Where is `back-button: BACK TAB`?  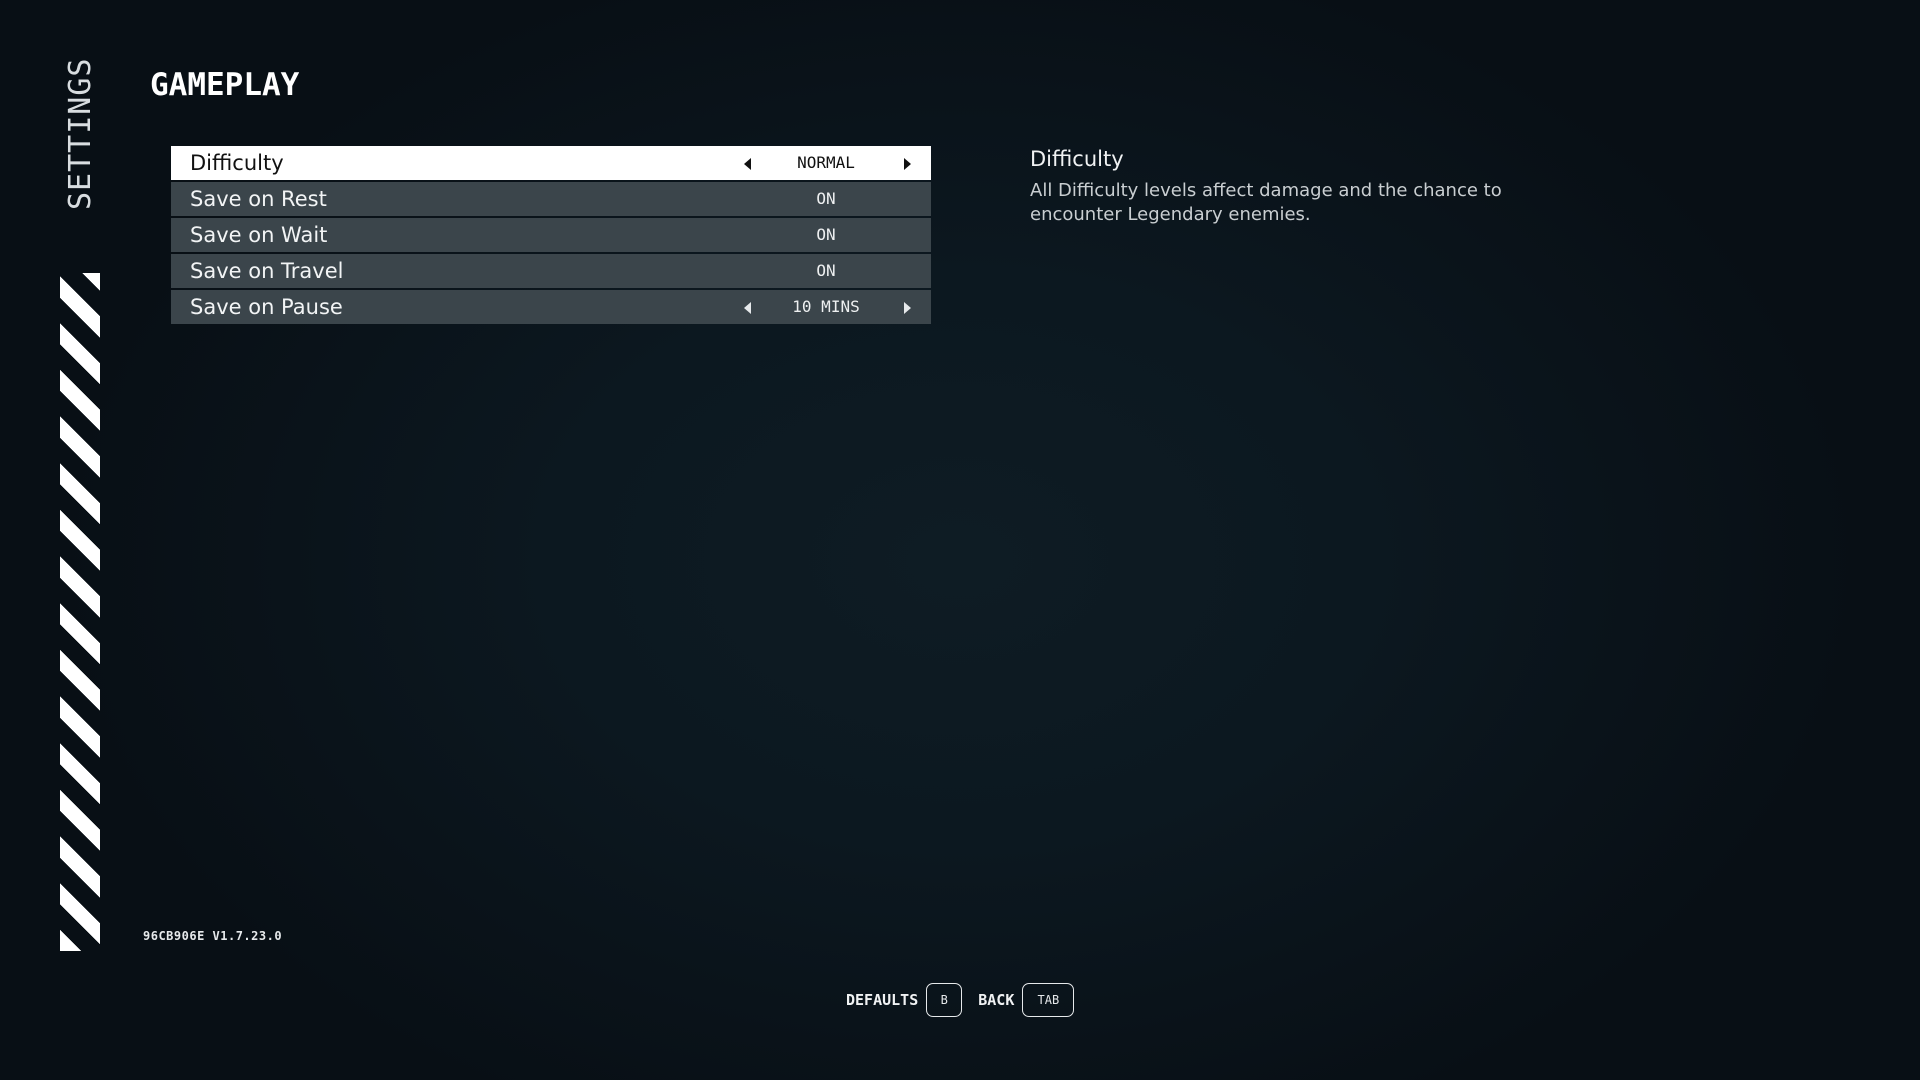 back-button: BACK TAB is located at coordinates (1026, 1000).